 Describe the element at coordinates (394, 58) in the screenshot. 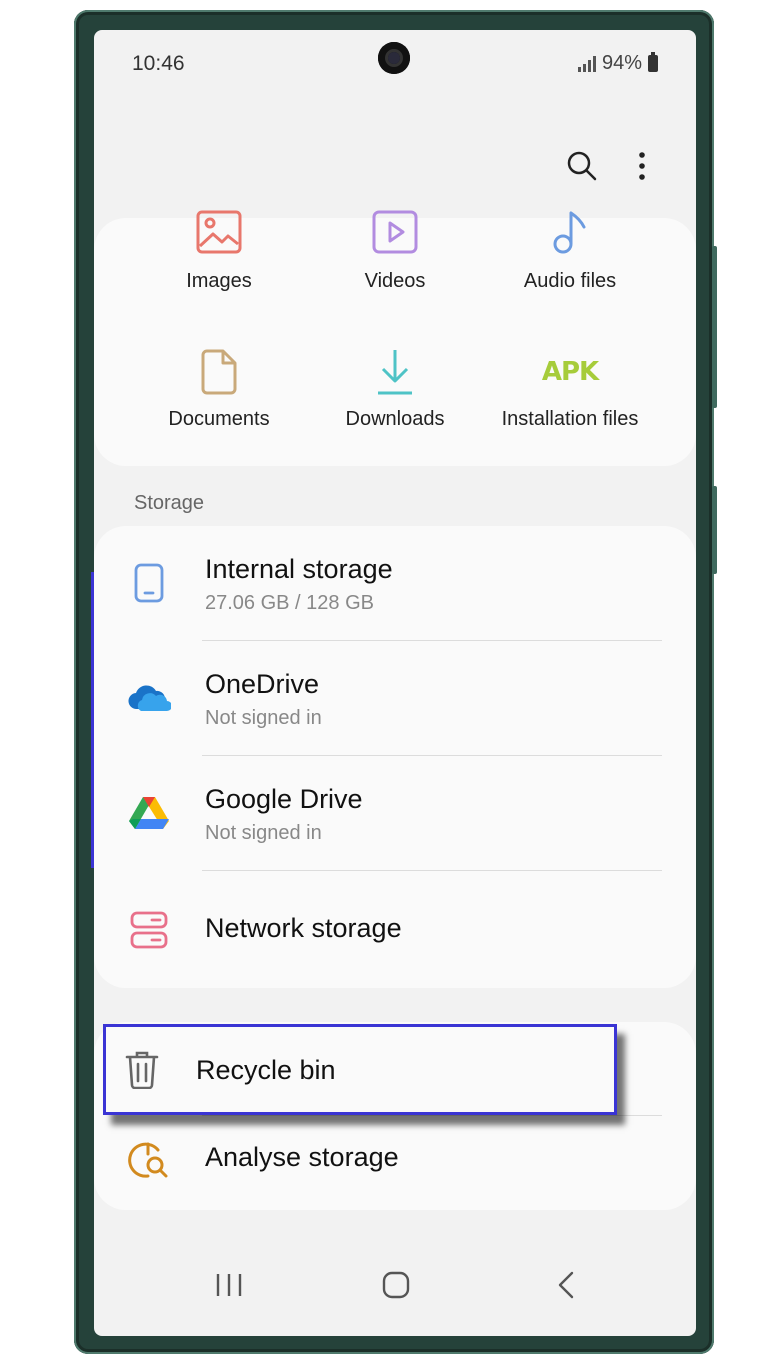

I see `front-camera` at that location.